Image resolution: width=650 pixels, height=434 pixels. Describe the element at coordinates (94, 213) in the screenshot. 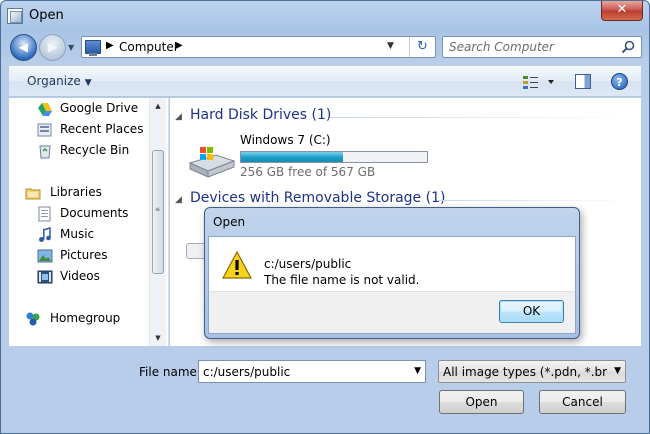

I see `nav-item-label: Documents` at that location.